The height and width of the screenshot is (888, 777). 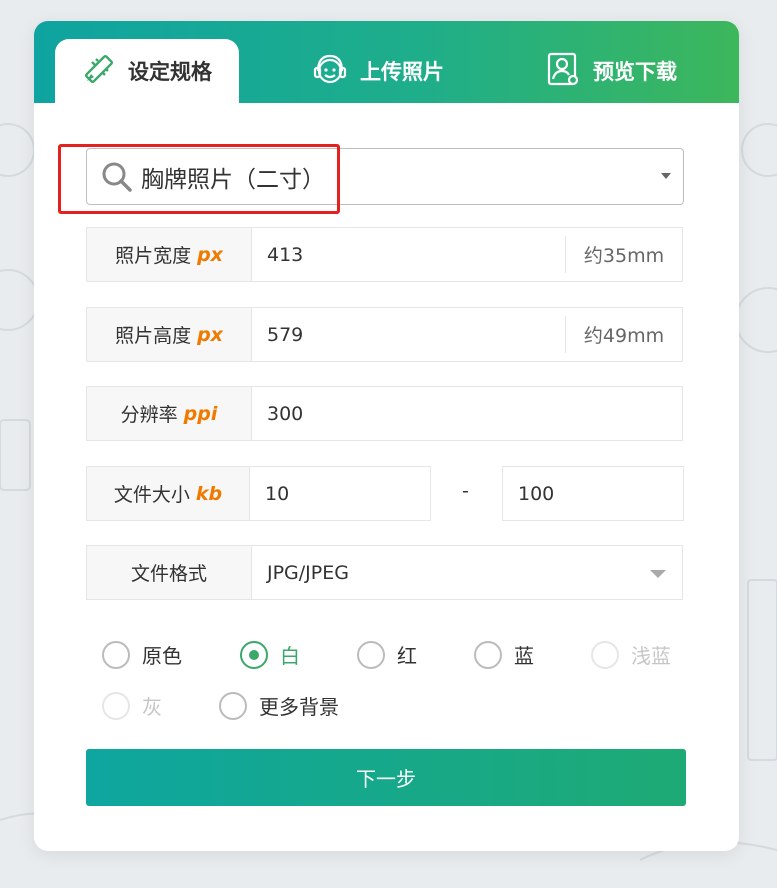 I want to click on tab-set-spec: 设定规格, so click(x=147, y=71).